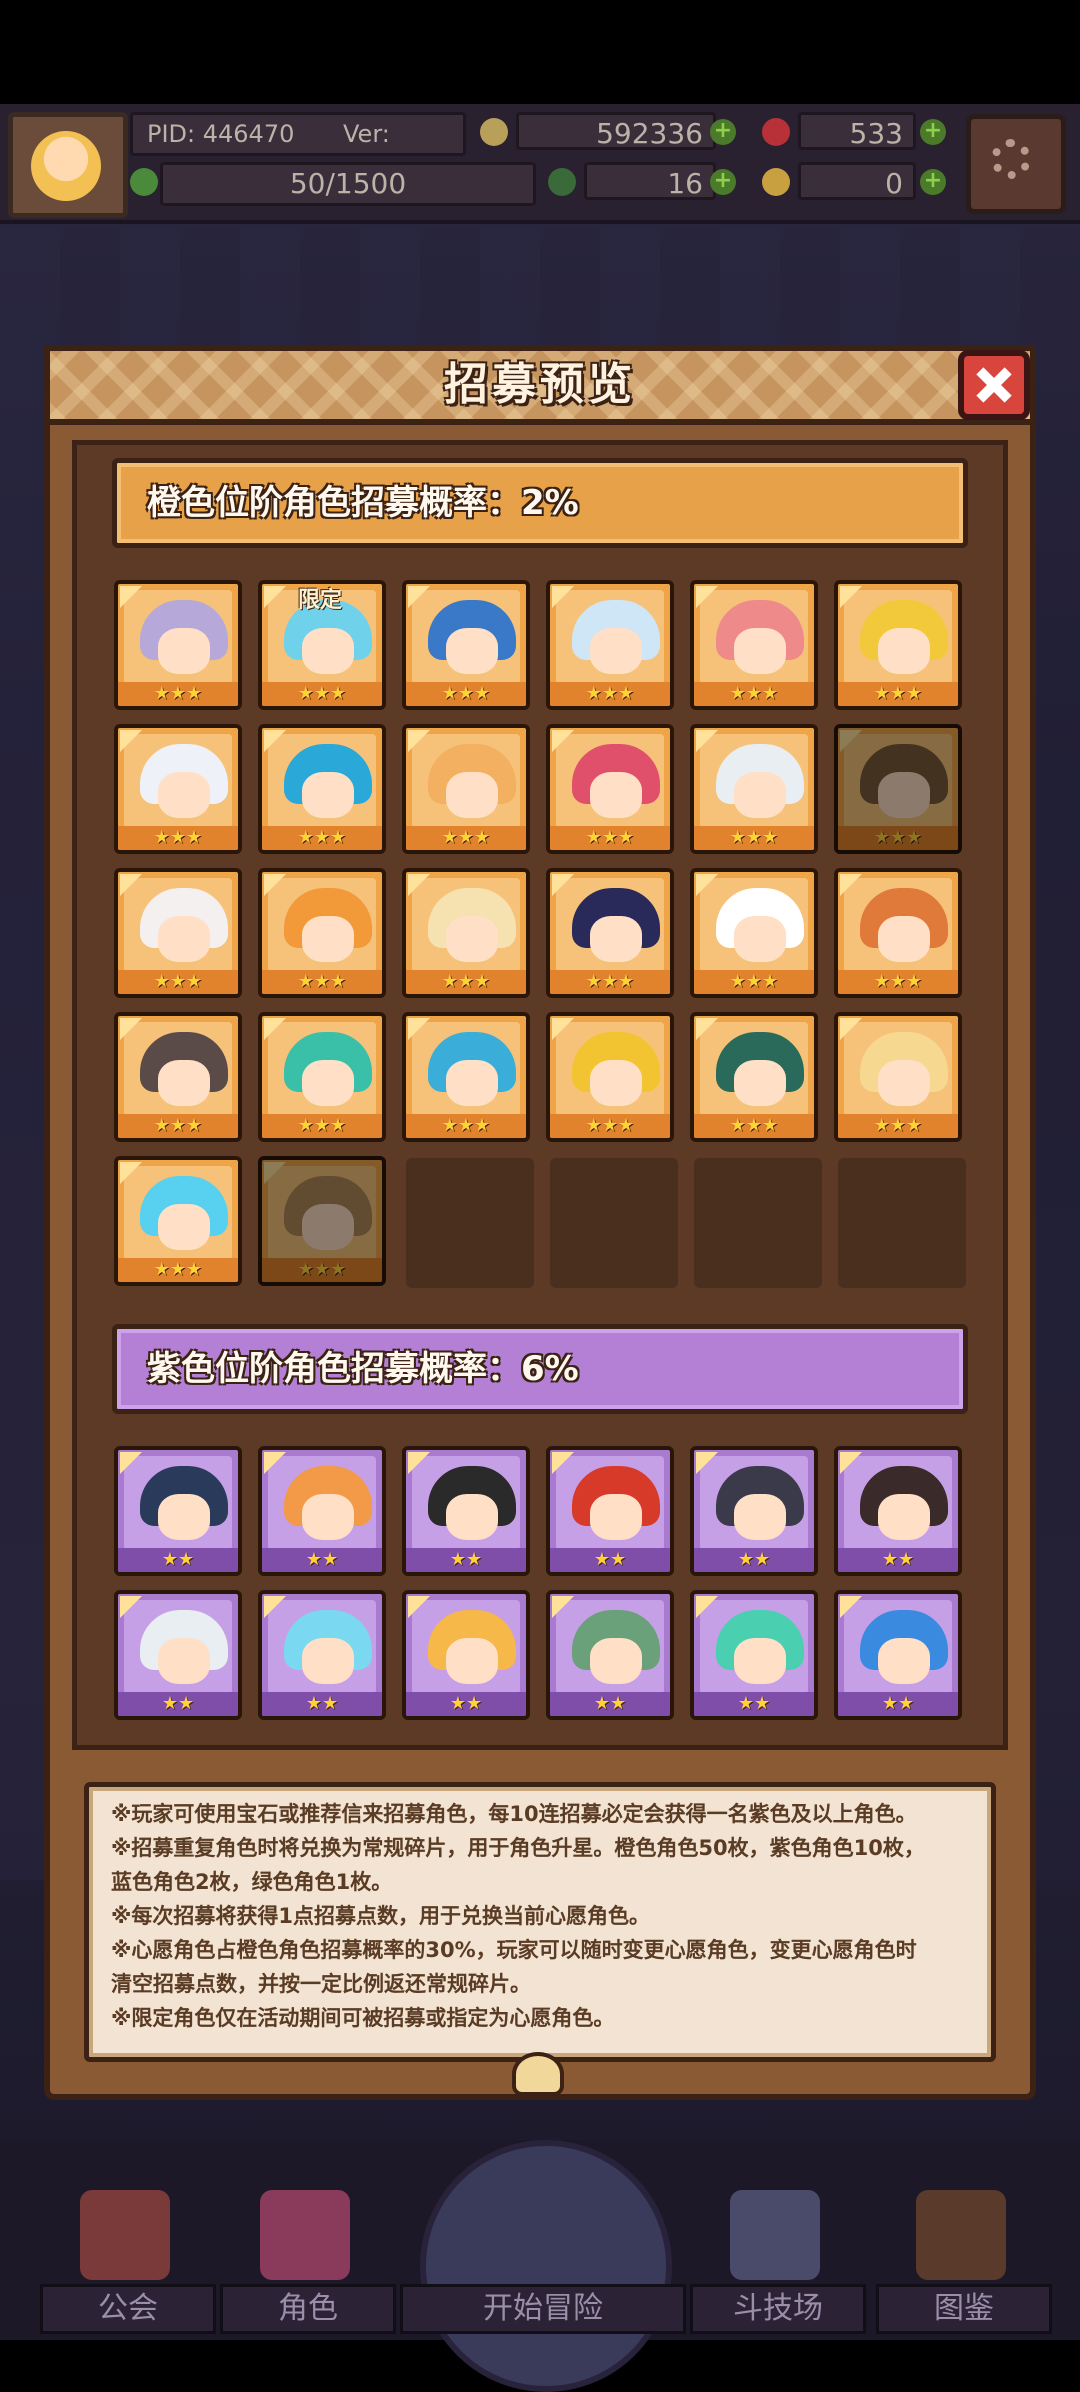 Image resolution: width=1080 pixels, height=2392 pixels. What do you see at coordinates (308, 2250) in the screenshot?
I see `nav-character: 角色` at bounding box center [308, 2250].